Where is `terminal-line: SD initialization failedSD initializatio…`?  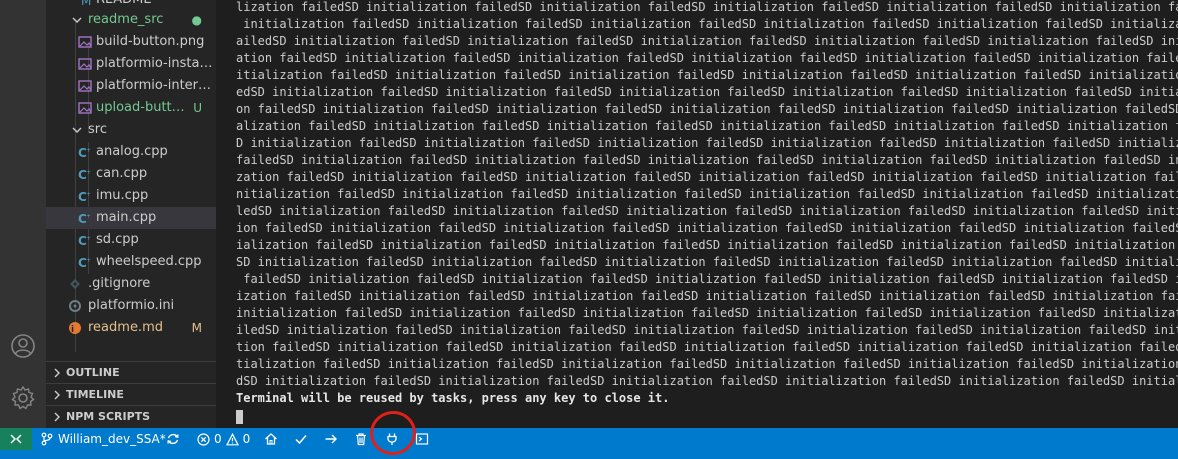 terminal-line: SD initialization failedSD initializatio… is located at coordinates (707, 262).